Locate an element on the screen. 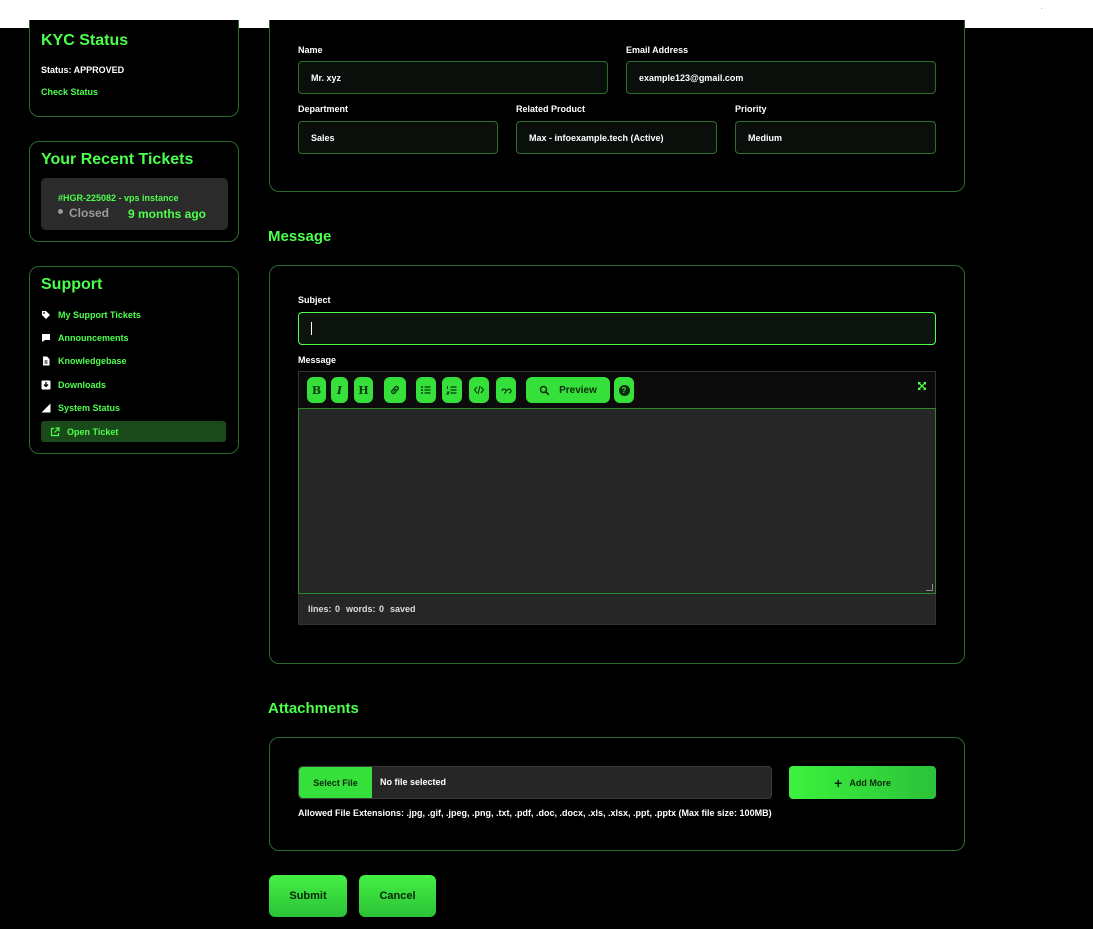 The height and width of the screenshot is (929, 1093). editor-toolbar: B I H Preview ? is located at coordinates (617, 390).